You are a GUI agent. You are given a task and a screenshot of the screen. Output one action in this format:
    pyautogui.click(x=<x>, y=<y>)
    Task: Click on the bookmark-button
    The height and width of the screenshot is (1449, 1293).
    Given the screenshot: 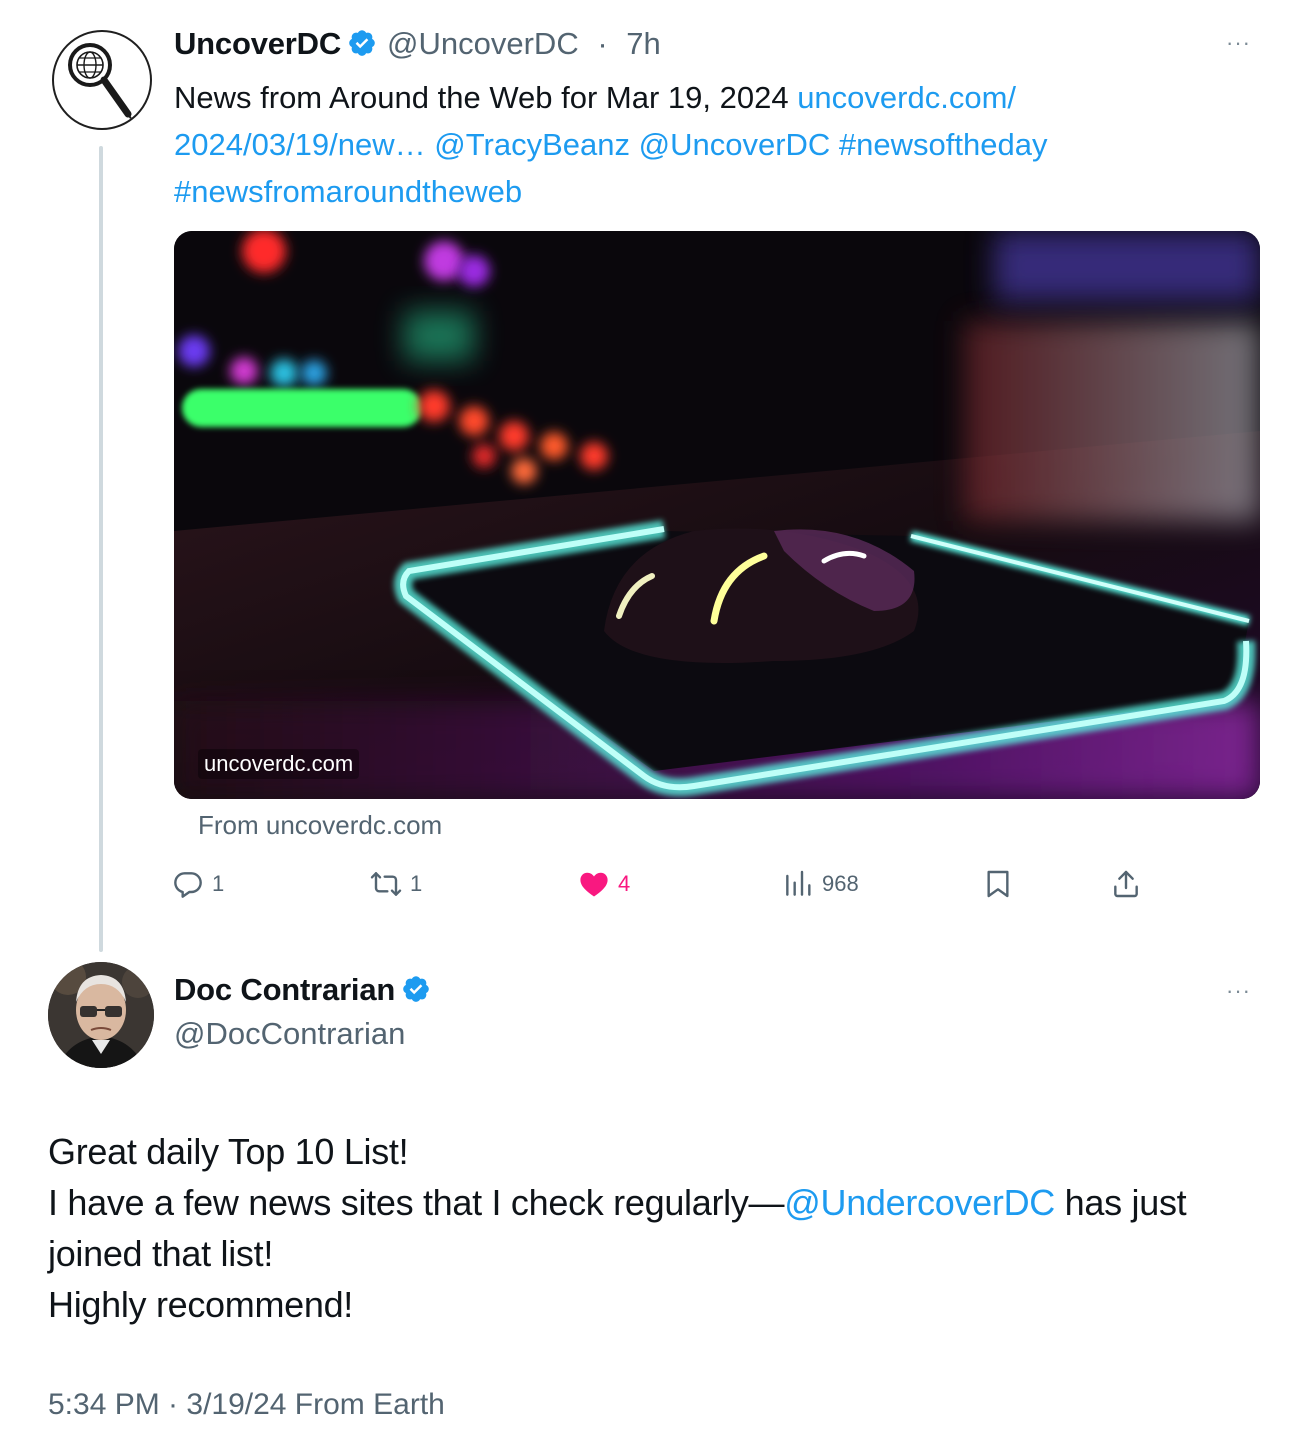 What is the action you would take?
    pyautogui.click(x=1002, y=884)
    